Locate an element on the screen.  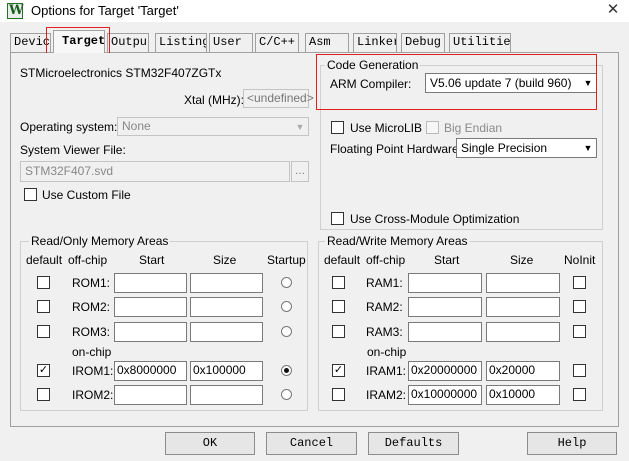
ro_mem-row-name: IROM1: is located at coordinates (93, 371).